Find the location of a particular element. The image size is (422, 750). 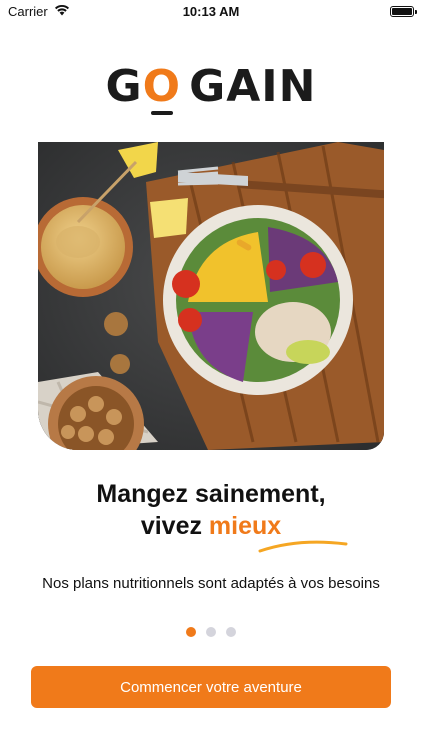

logo-word-gain: GAIN is located at coordinates (253, 86).